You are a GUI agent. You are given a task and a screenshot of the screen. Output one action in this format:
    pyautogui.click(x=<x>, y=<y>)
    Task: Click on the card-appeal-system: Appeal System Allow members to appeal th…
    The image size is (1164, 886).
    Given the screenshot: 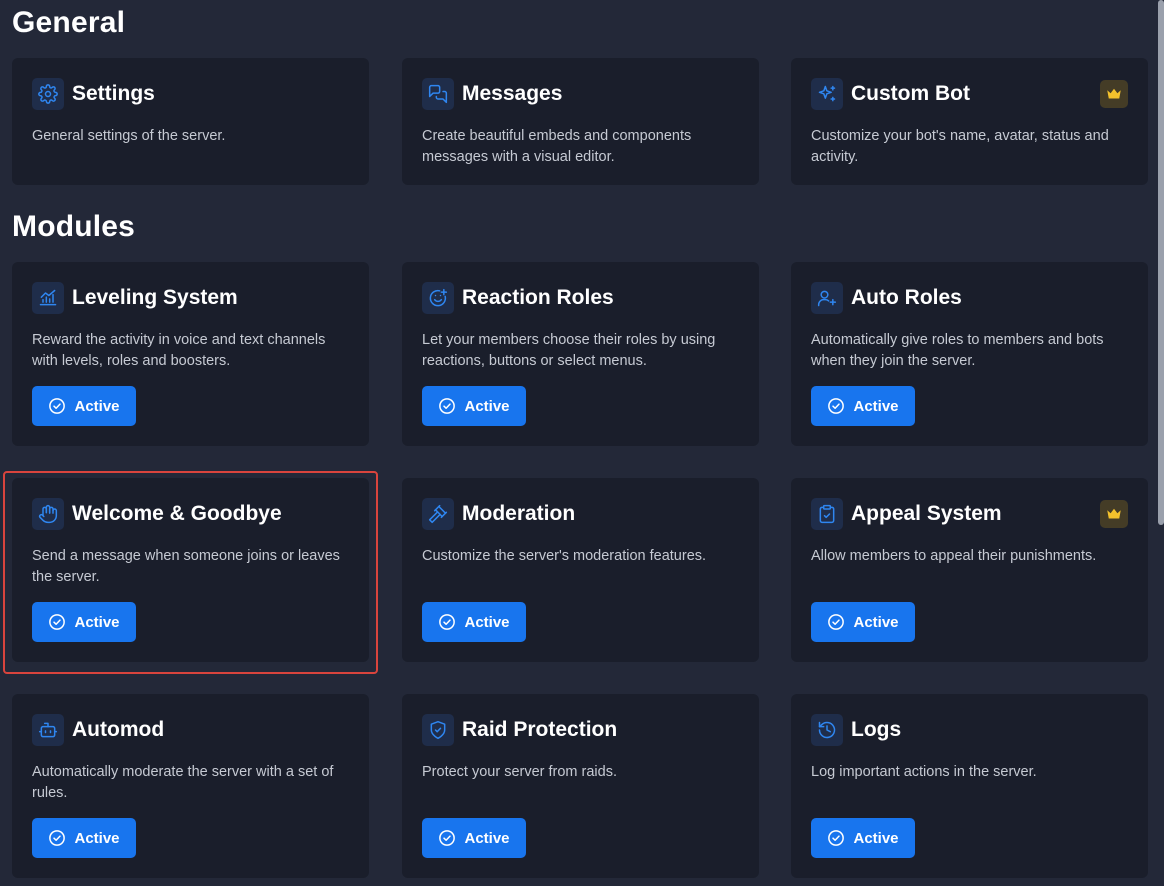 What is the action you would take?
    pyautogui.click(x=969, y=570)
    